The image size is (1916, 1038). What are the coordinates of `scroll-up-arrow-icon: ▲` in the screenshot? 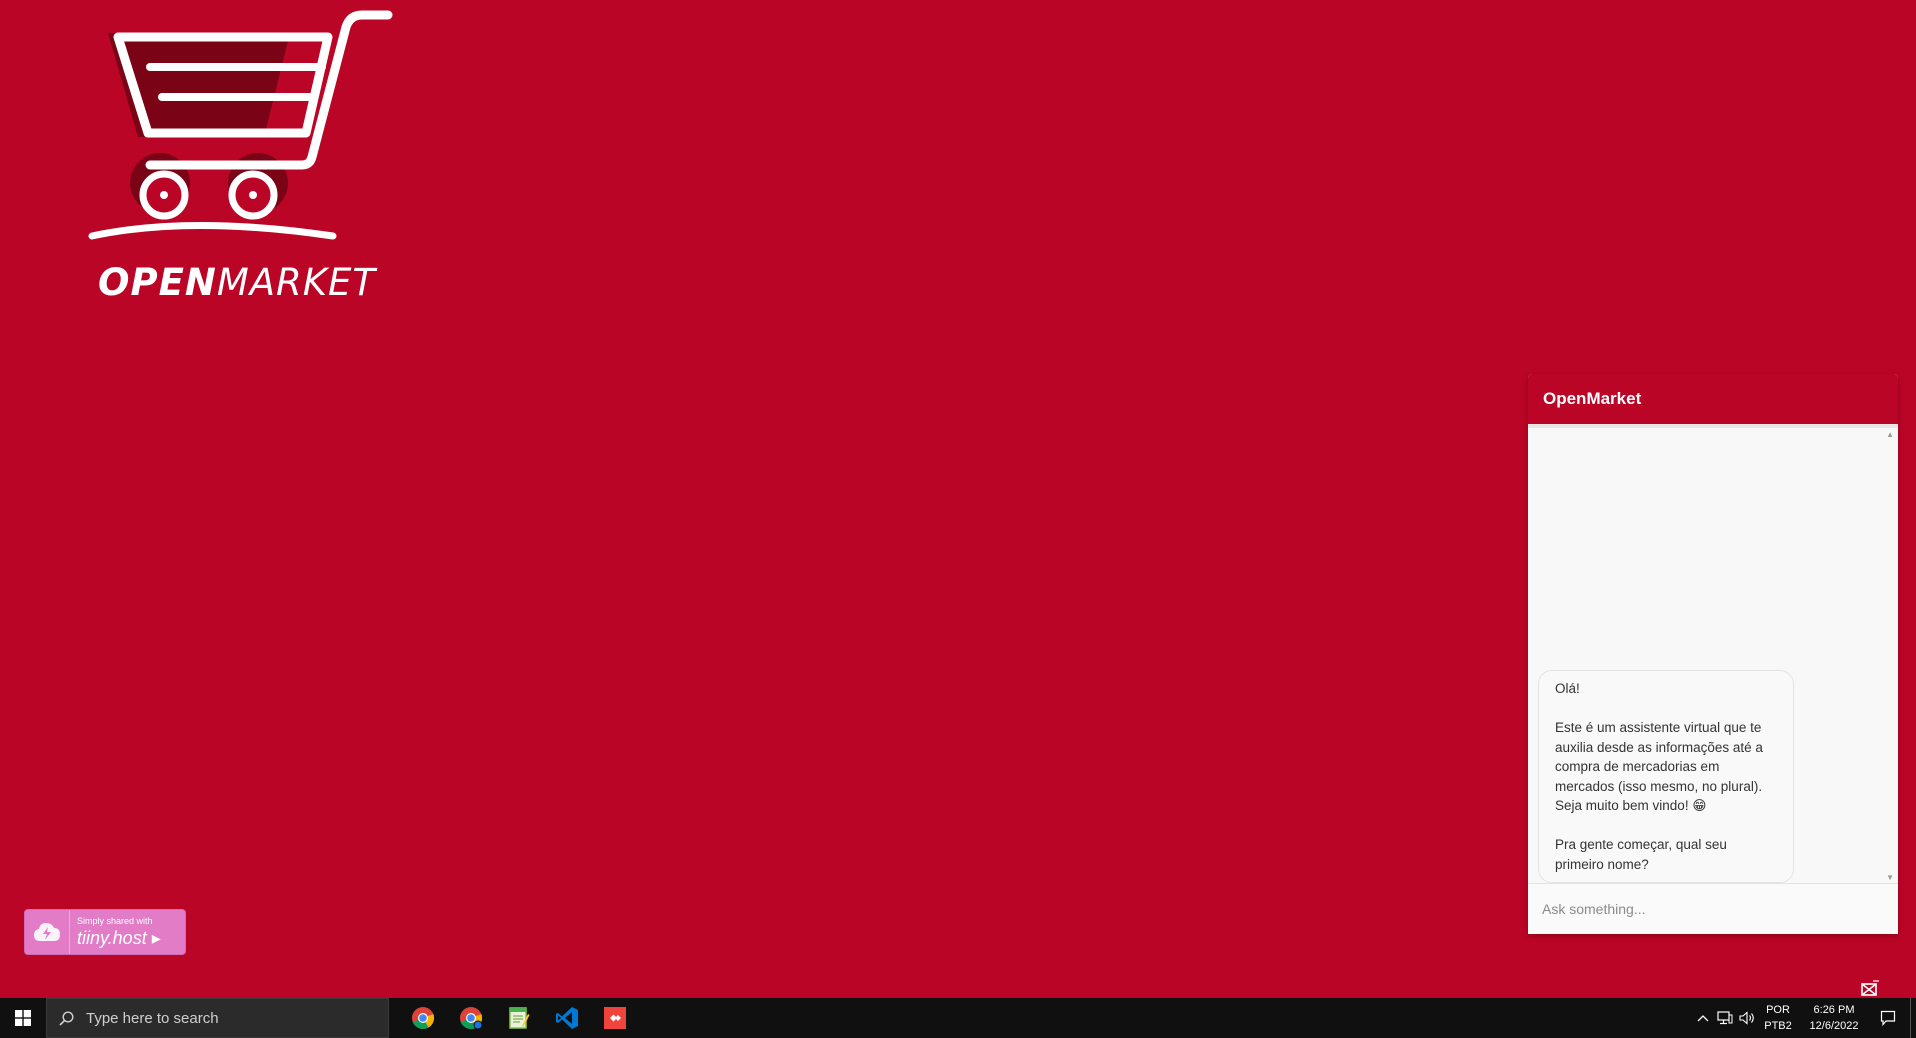 It's located at (1890, 434).